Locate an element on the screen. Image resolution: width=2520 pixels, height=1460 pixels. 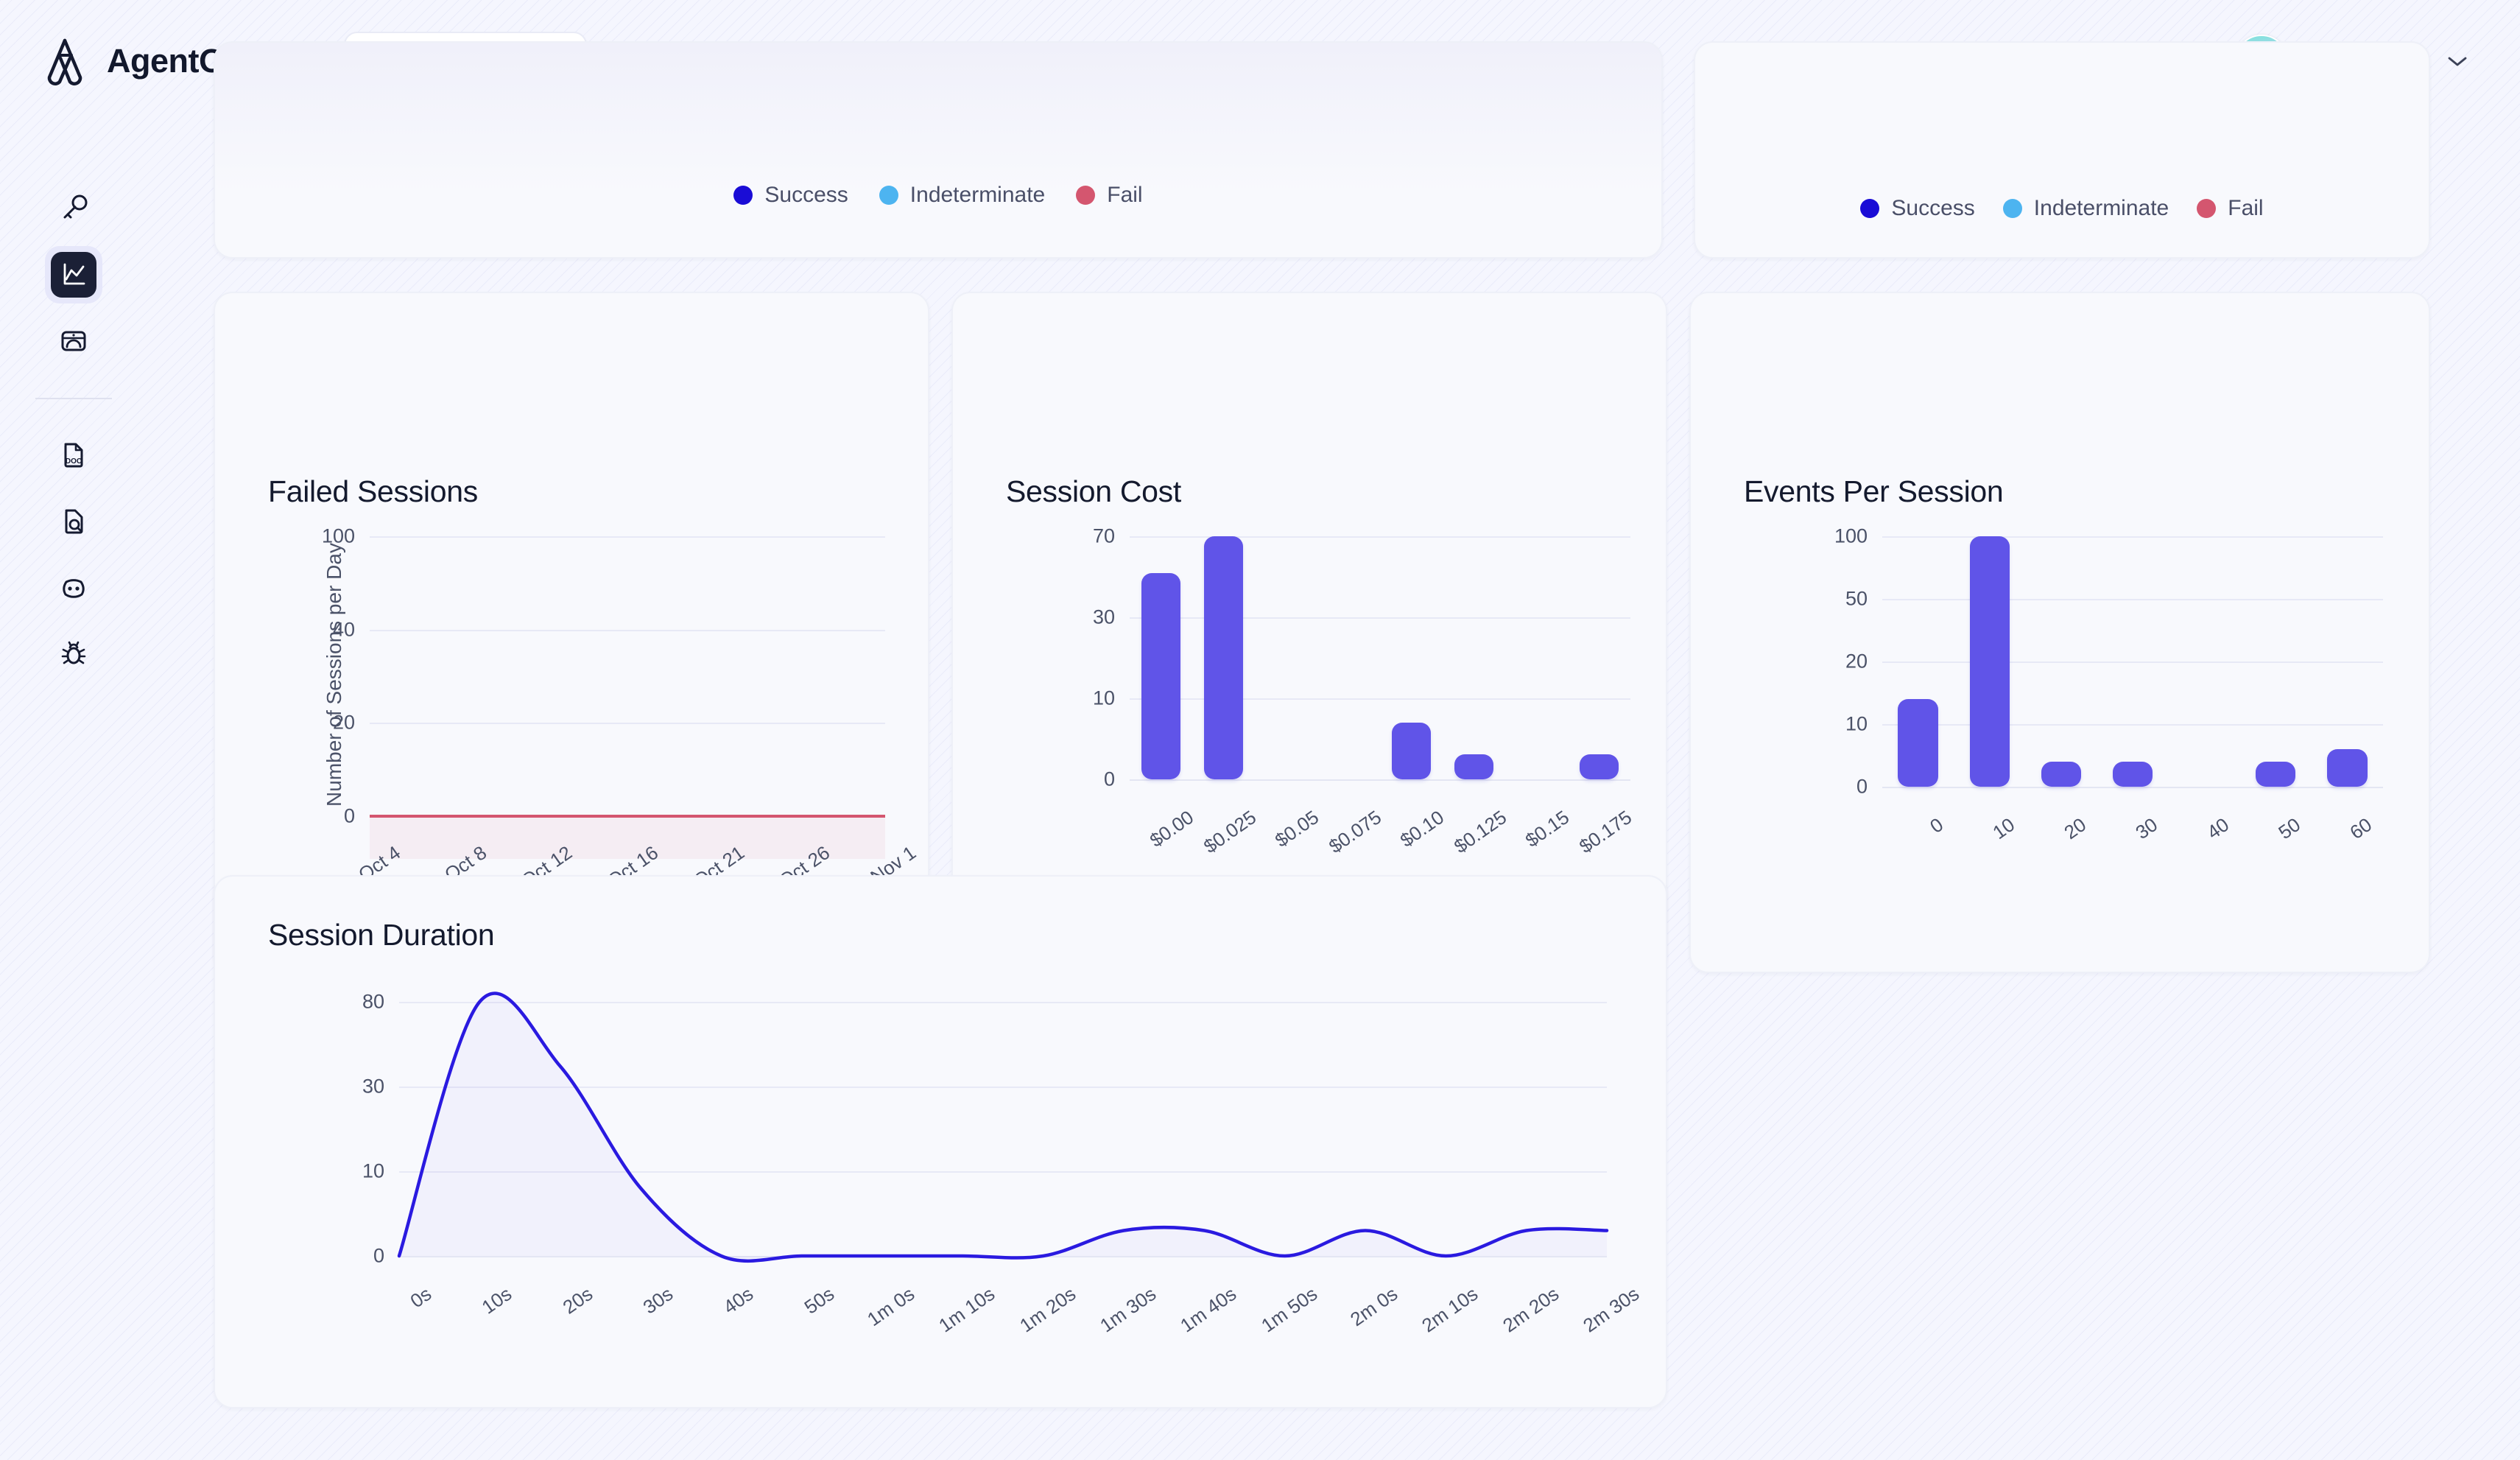
card-title: Session Duration is located at coordinates (382, 935).